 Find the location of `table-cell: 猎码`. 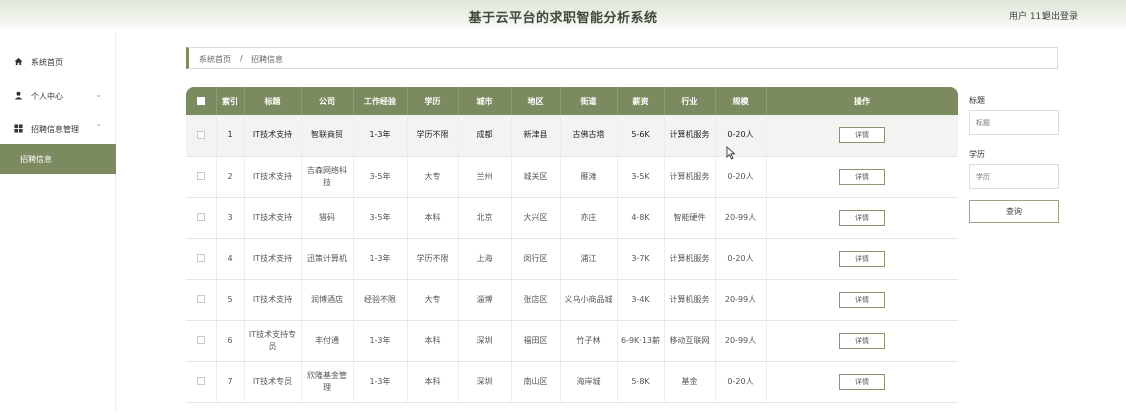

table-cell: 猎码 is located at coordinates (327, 218).